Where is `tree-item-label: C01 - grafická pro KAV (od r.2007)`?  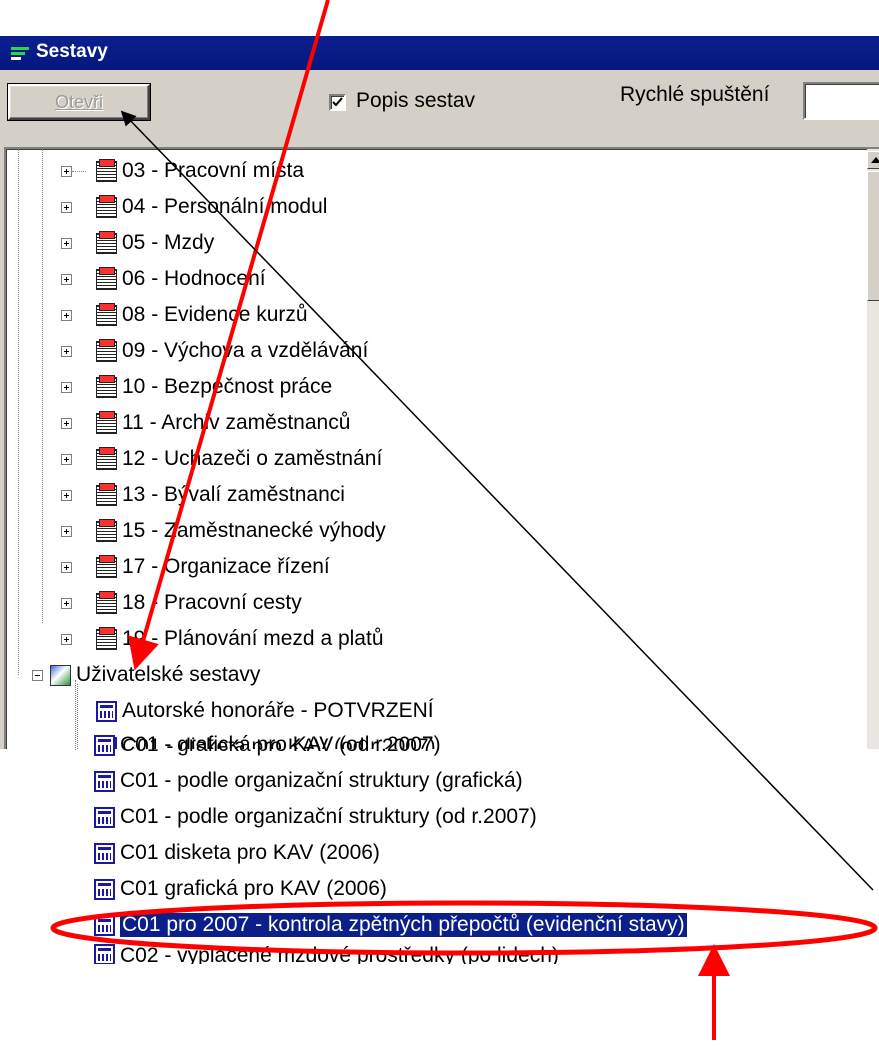 tree-item-label: C01 - grafická pro KAV (od r.2007) is located at coordinates (280, 744).